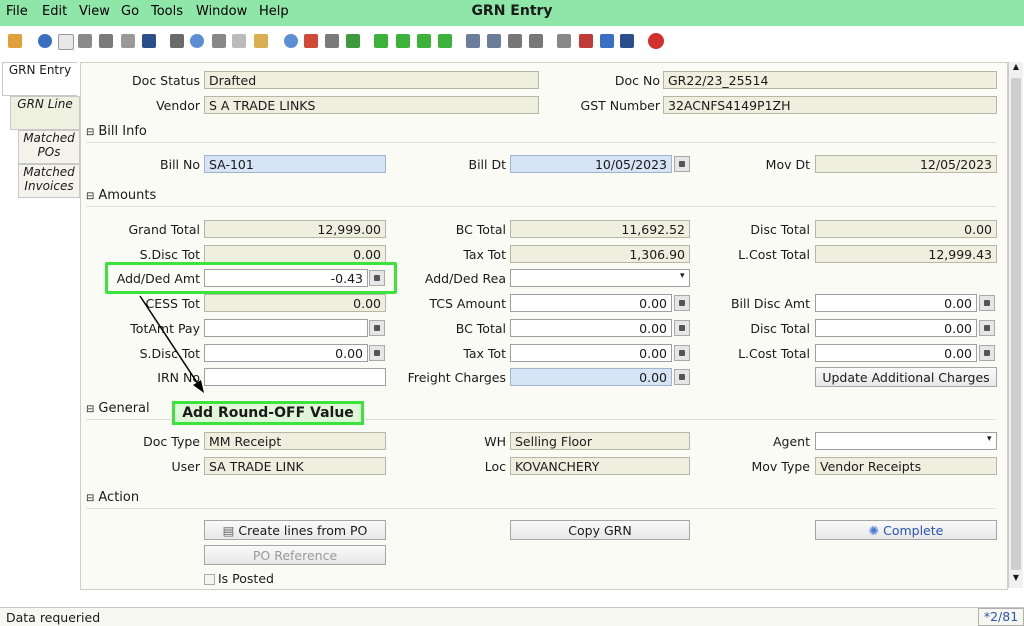 The width and height of the screenshot is (1024, 626). What do you see at coordinates (600, 530) in the screenshot?
I see `copy-grn-button: Copy GRN` at bounding box center [600, 530].